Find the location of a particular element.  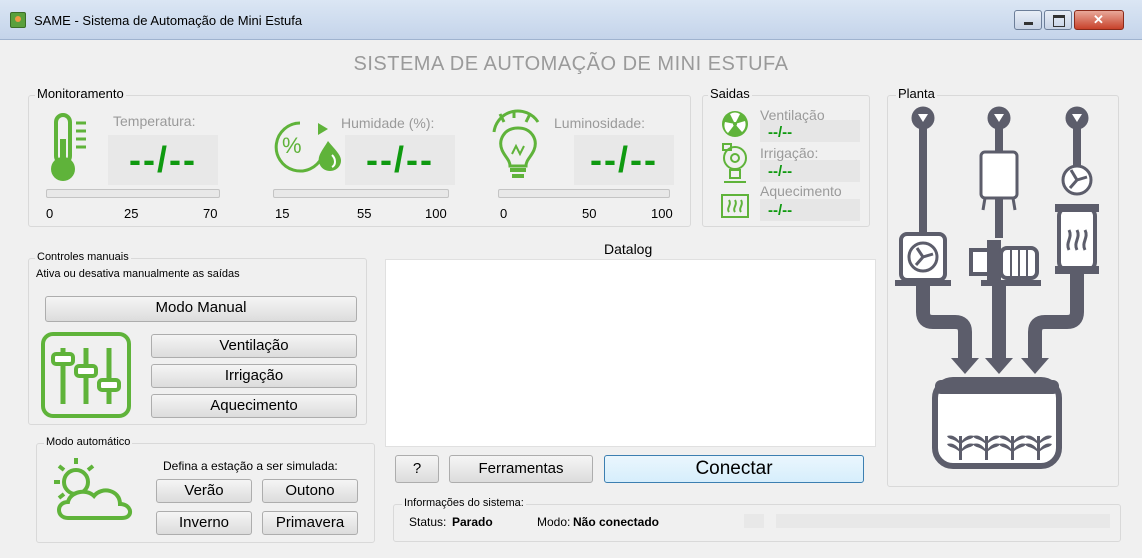

luminosity-tick-mid: 50 is located at coordinates (589, 213).